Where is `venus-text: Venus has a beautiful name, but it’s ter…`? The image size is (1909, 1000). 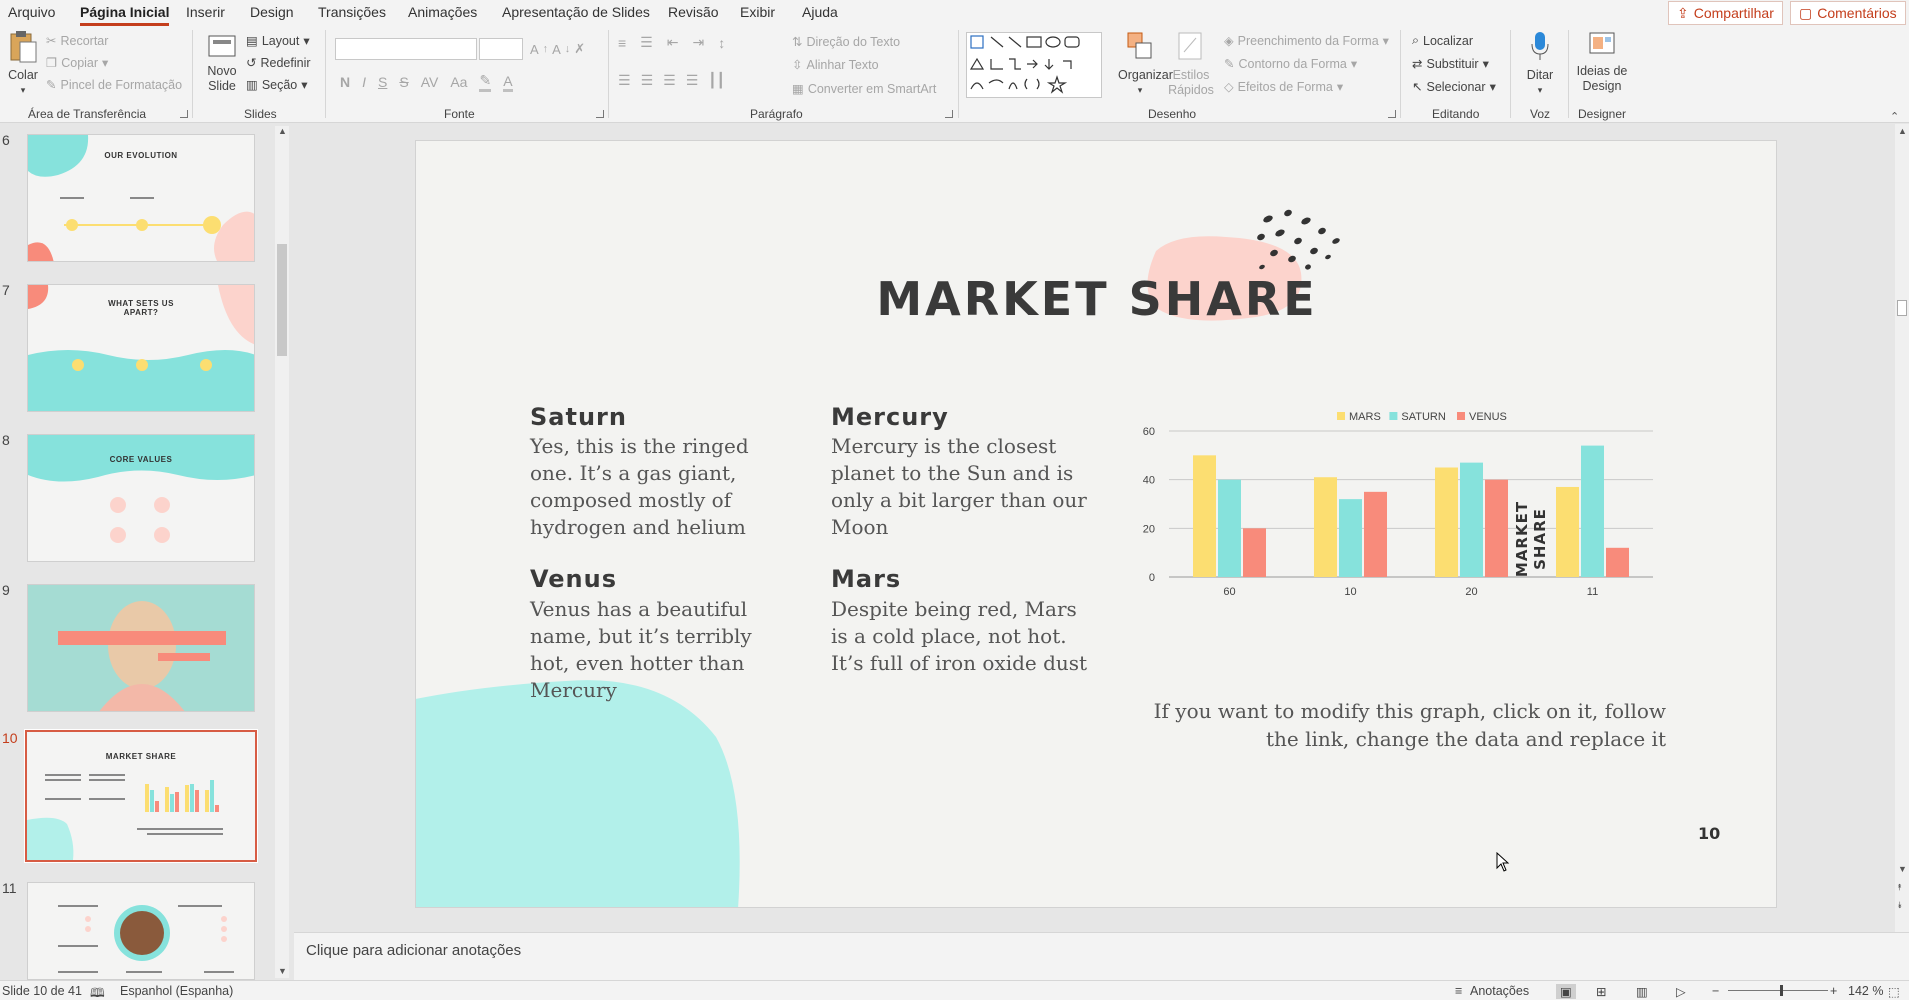 venus-text: Venus has a beautiful name, but it’s ter… is located at coordinates (660, 650).